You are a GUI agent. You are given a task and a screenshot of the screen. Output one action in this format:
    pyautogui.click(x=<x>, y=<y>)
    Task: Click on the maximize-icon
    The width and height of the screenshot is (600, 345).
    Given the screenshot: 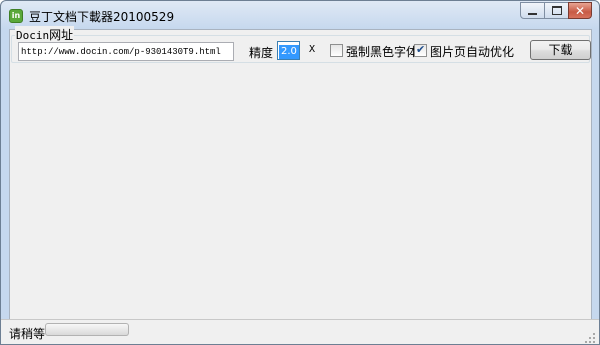 What is the action you would take?
    pyautogui.click(x=556, y=10)
    